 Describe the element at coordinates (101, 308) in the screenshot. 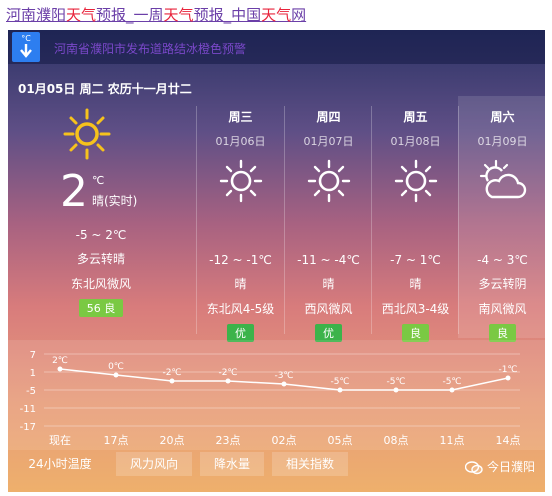

I see `today-aqi-badge: 56 良` at that location.